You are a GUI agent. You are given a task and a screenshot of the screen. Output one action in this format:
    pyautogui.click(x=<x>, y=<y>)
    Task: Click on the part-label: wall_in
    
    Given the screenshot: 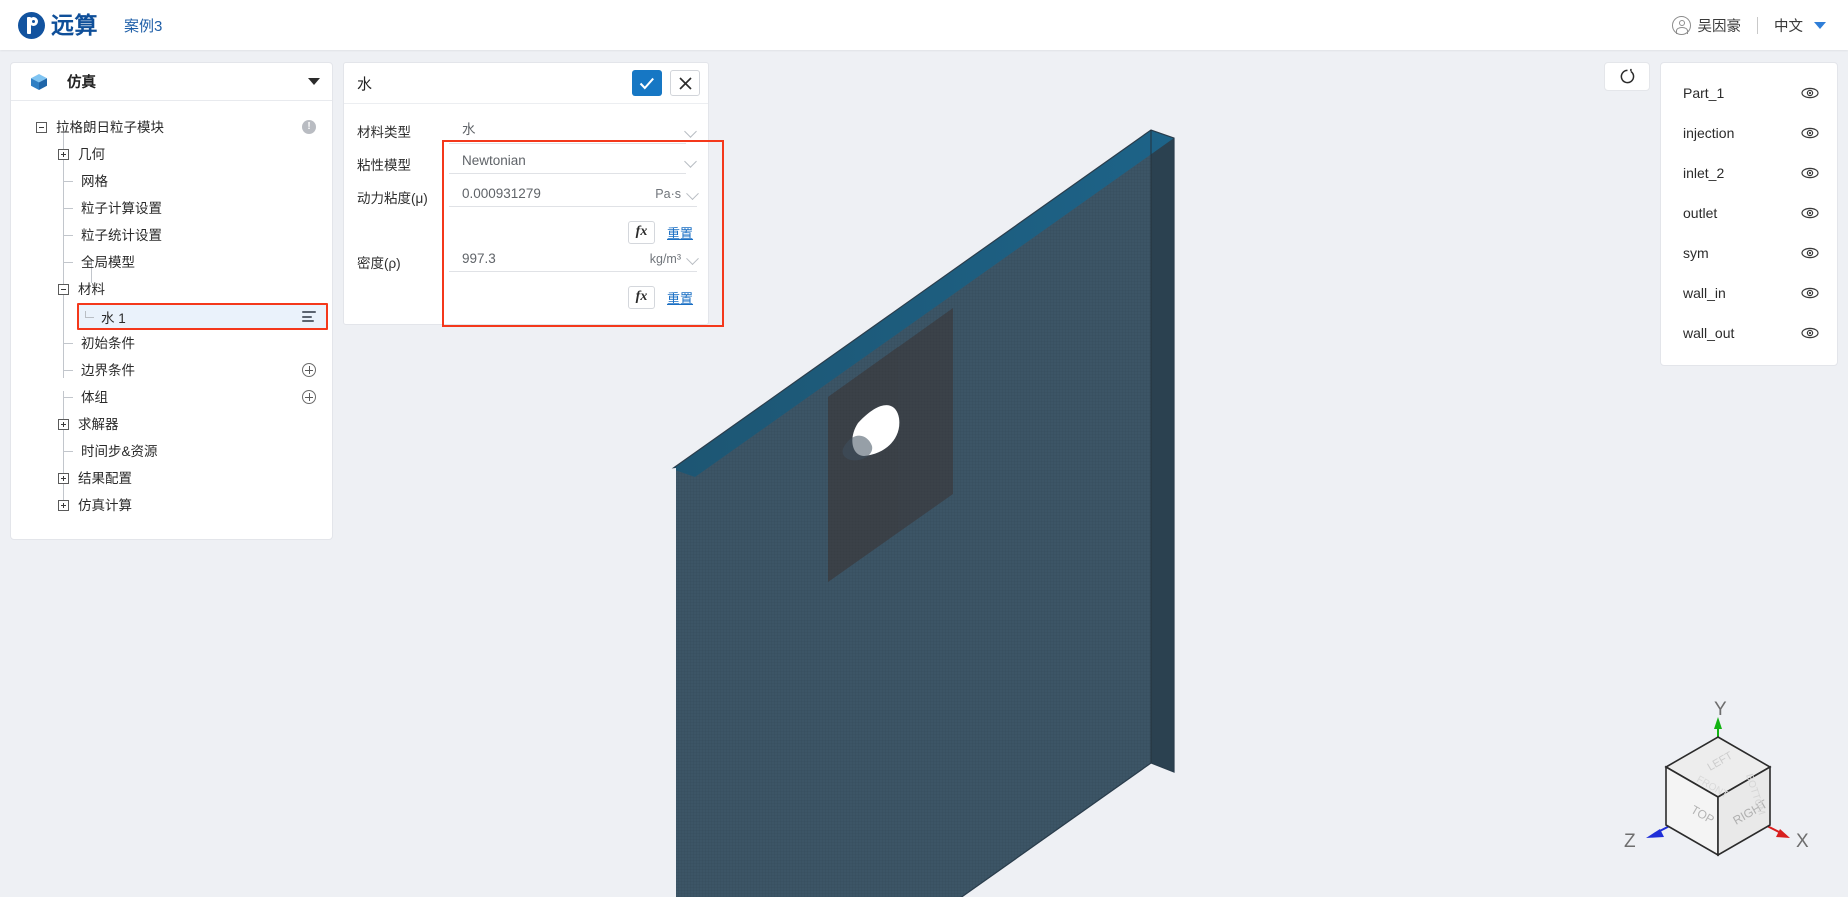 What is the action you would take?
    pyautogui.click(x=1704, y=293)
    